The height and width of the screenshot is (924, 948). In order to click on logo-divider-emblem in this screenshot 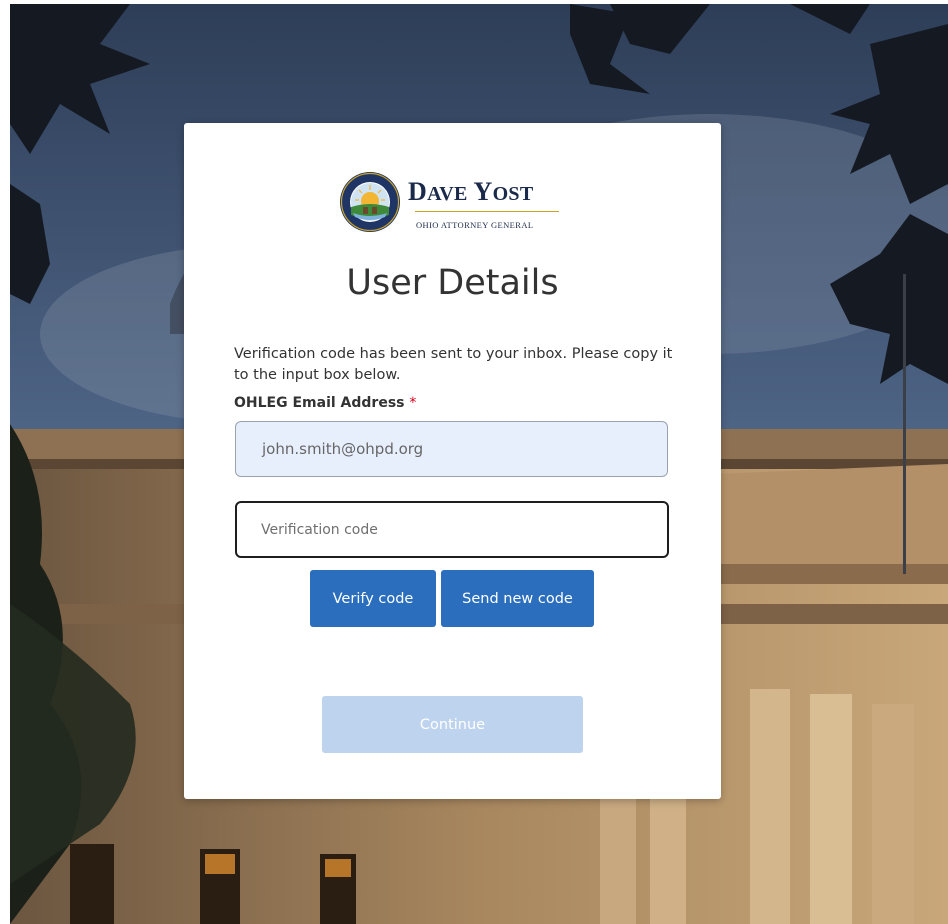, I will do `click(487, 211)`.